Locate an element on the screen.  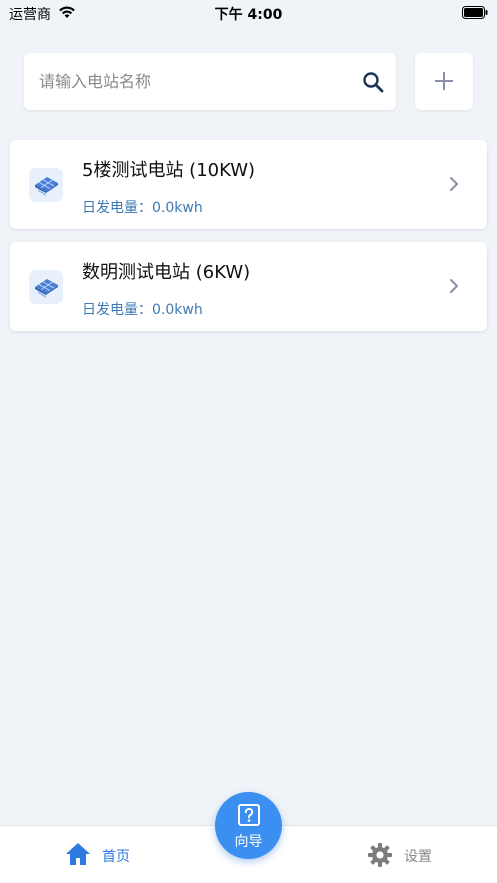
guide-button: 向导 is located at coordinates (248, 825).